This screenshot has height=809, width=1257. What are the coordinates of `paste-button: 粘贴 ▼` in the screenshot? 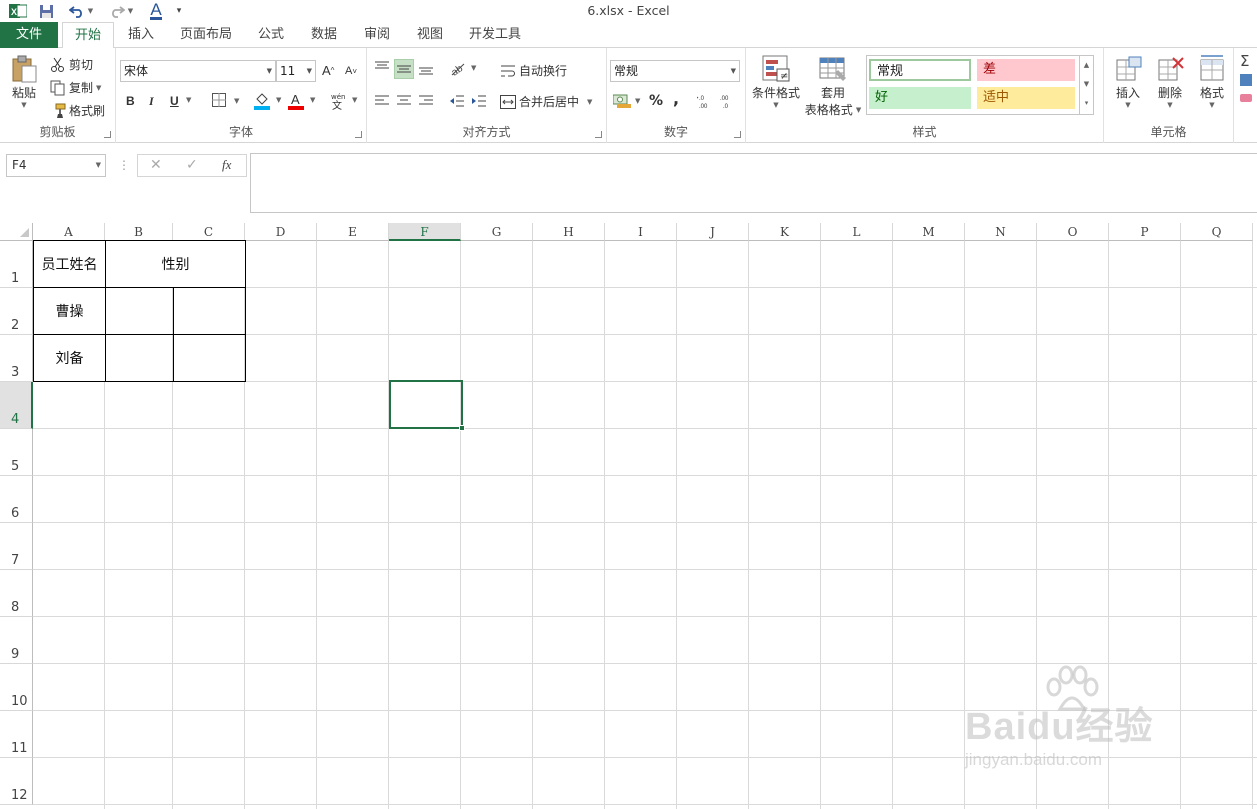 It's located at (24, 81).